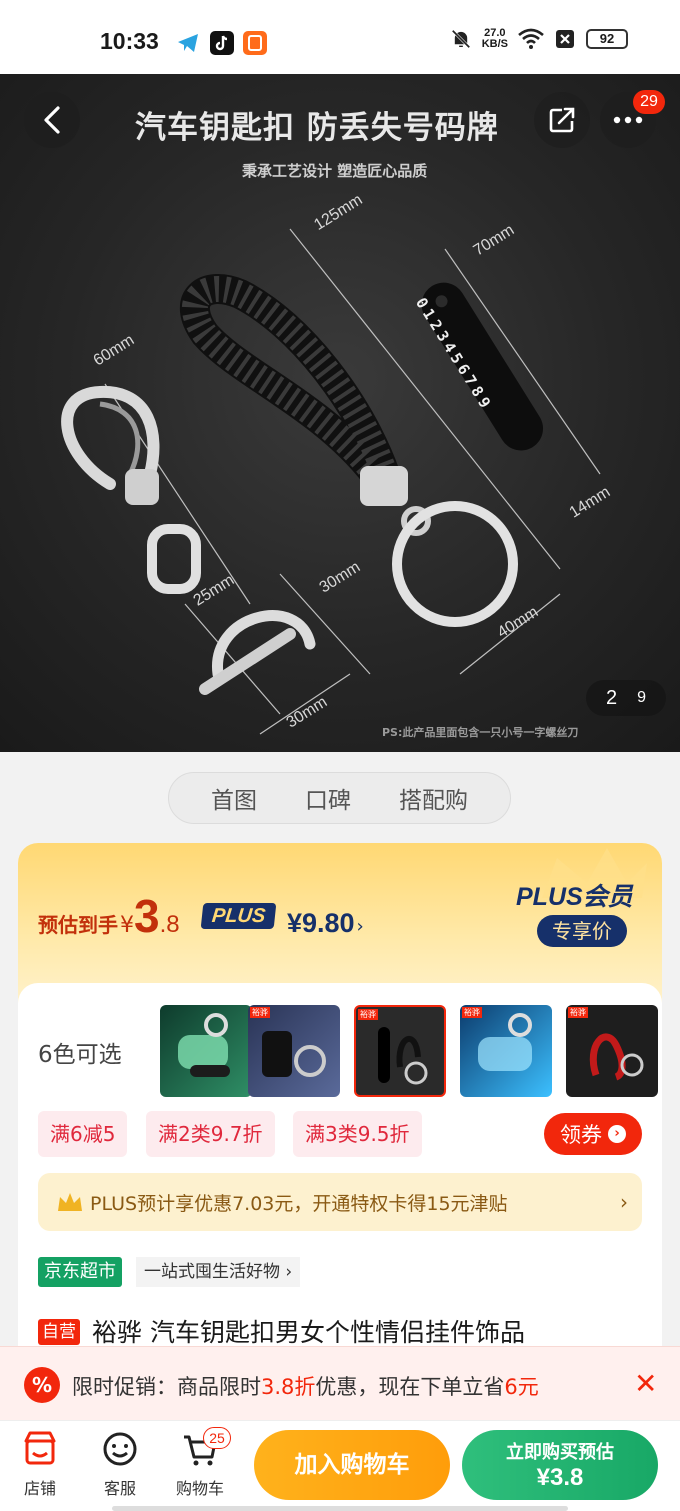 Image resolution: width=680 pixels, height=1511 pixels. I want to click on status-icons: 27.0 KB/S 92, so click(539, 39).